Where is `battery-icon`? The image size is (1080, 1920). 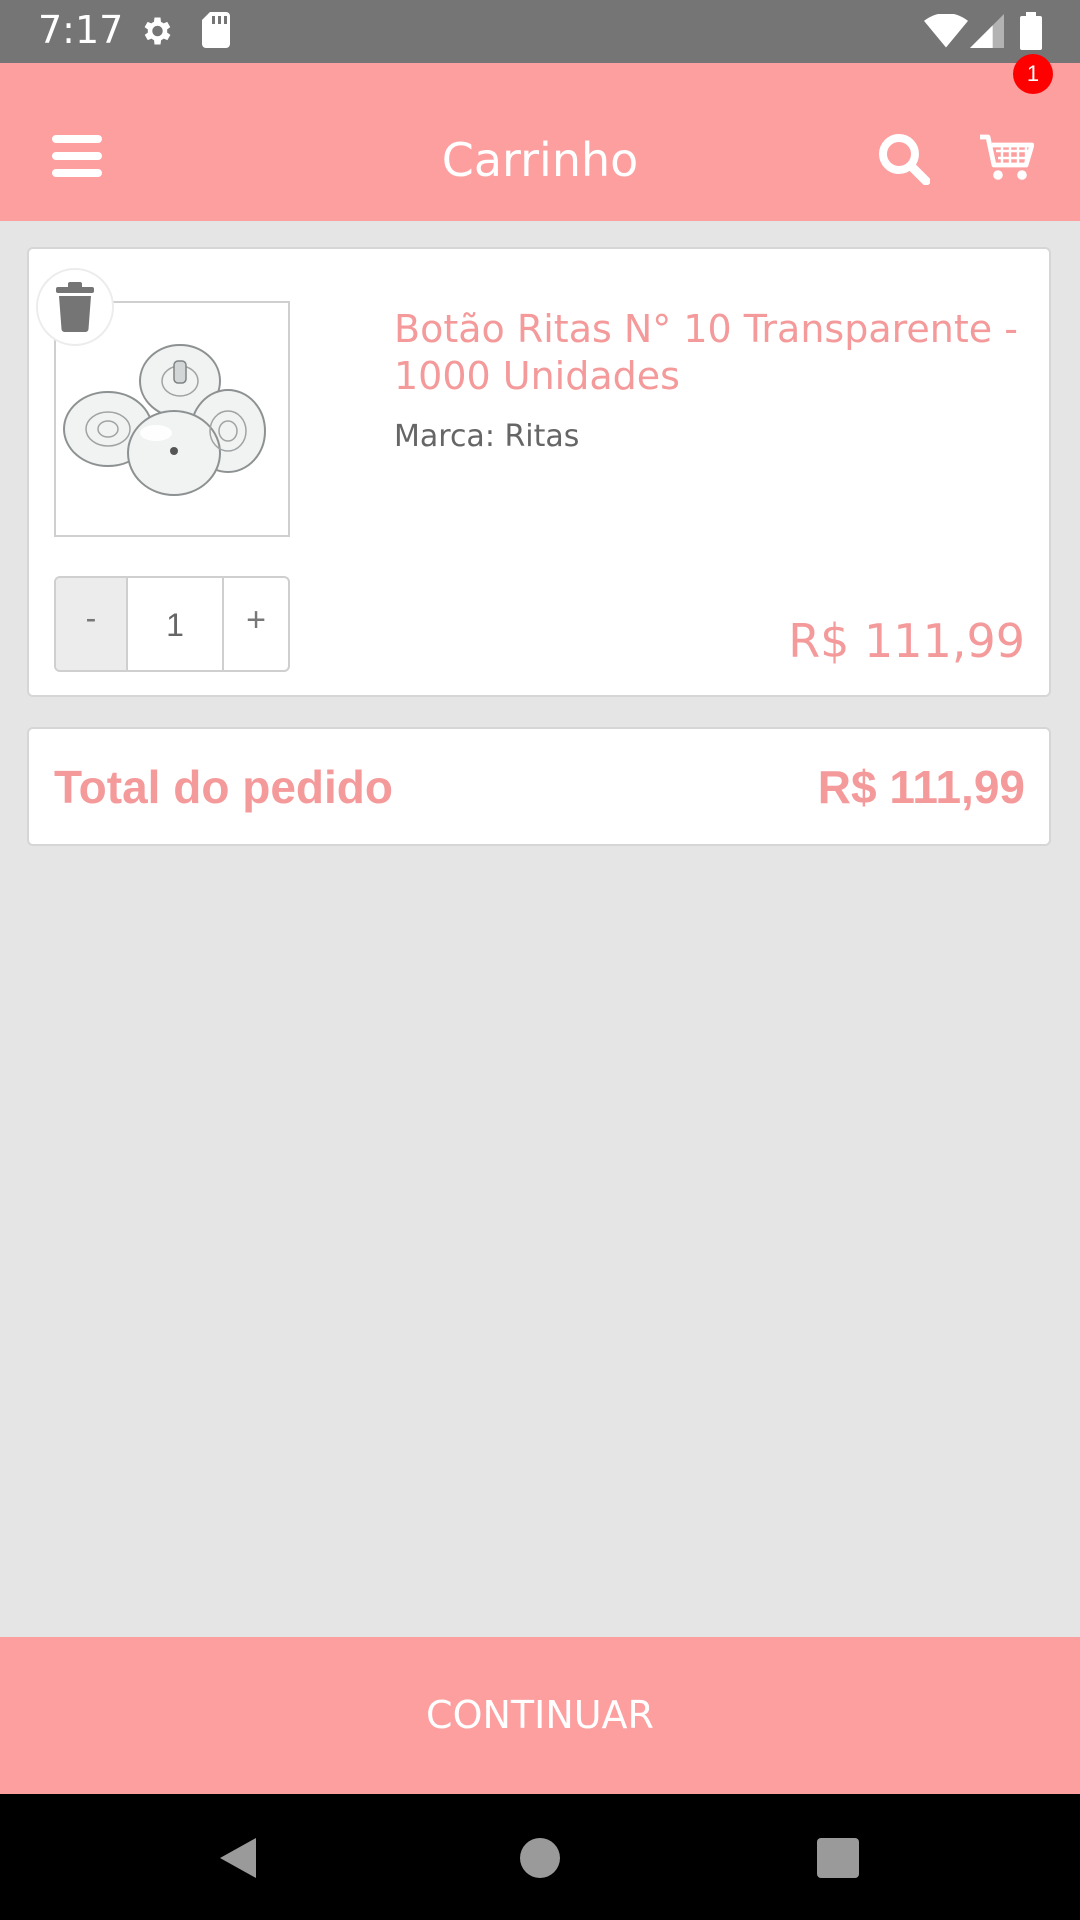
battery-icon is located at coordinates (1031, 31).